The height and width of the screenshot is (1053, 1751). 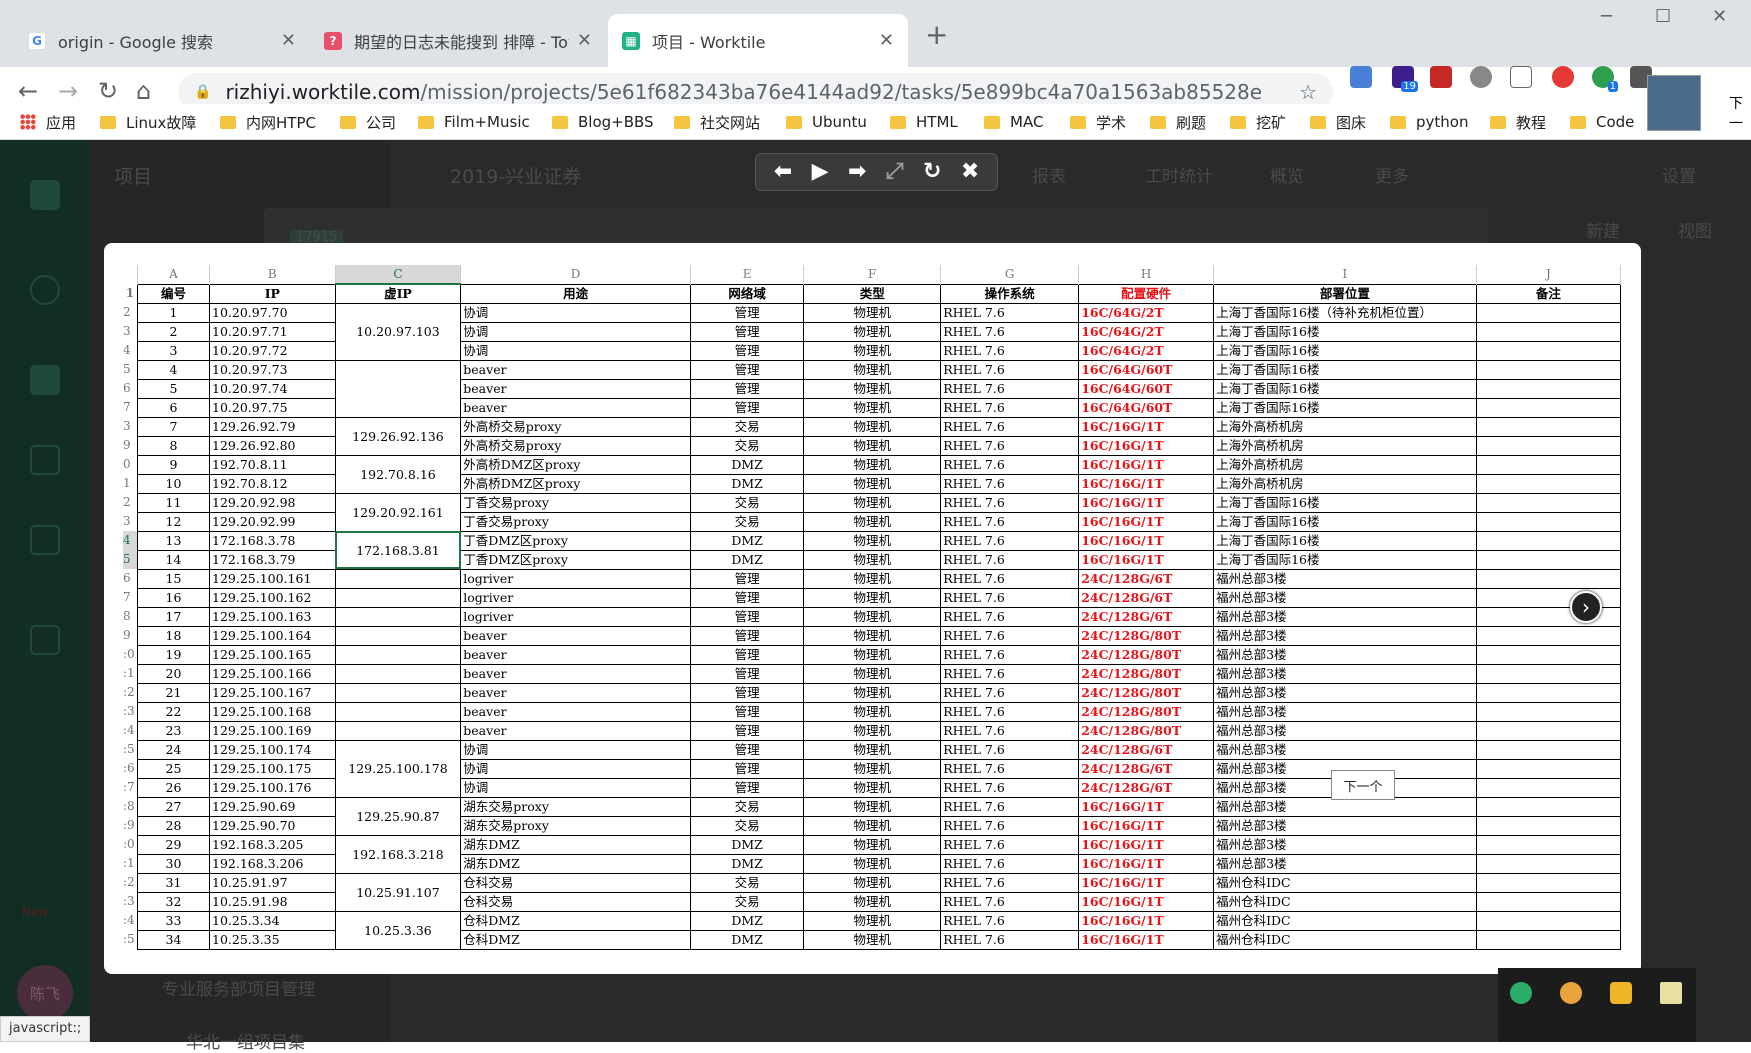 I want to click on home-icon: ⌂, so click(x=143, y=91).